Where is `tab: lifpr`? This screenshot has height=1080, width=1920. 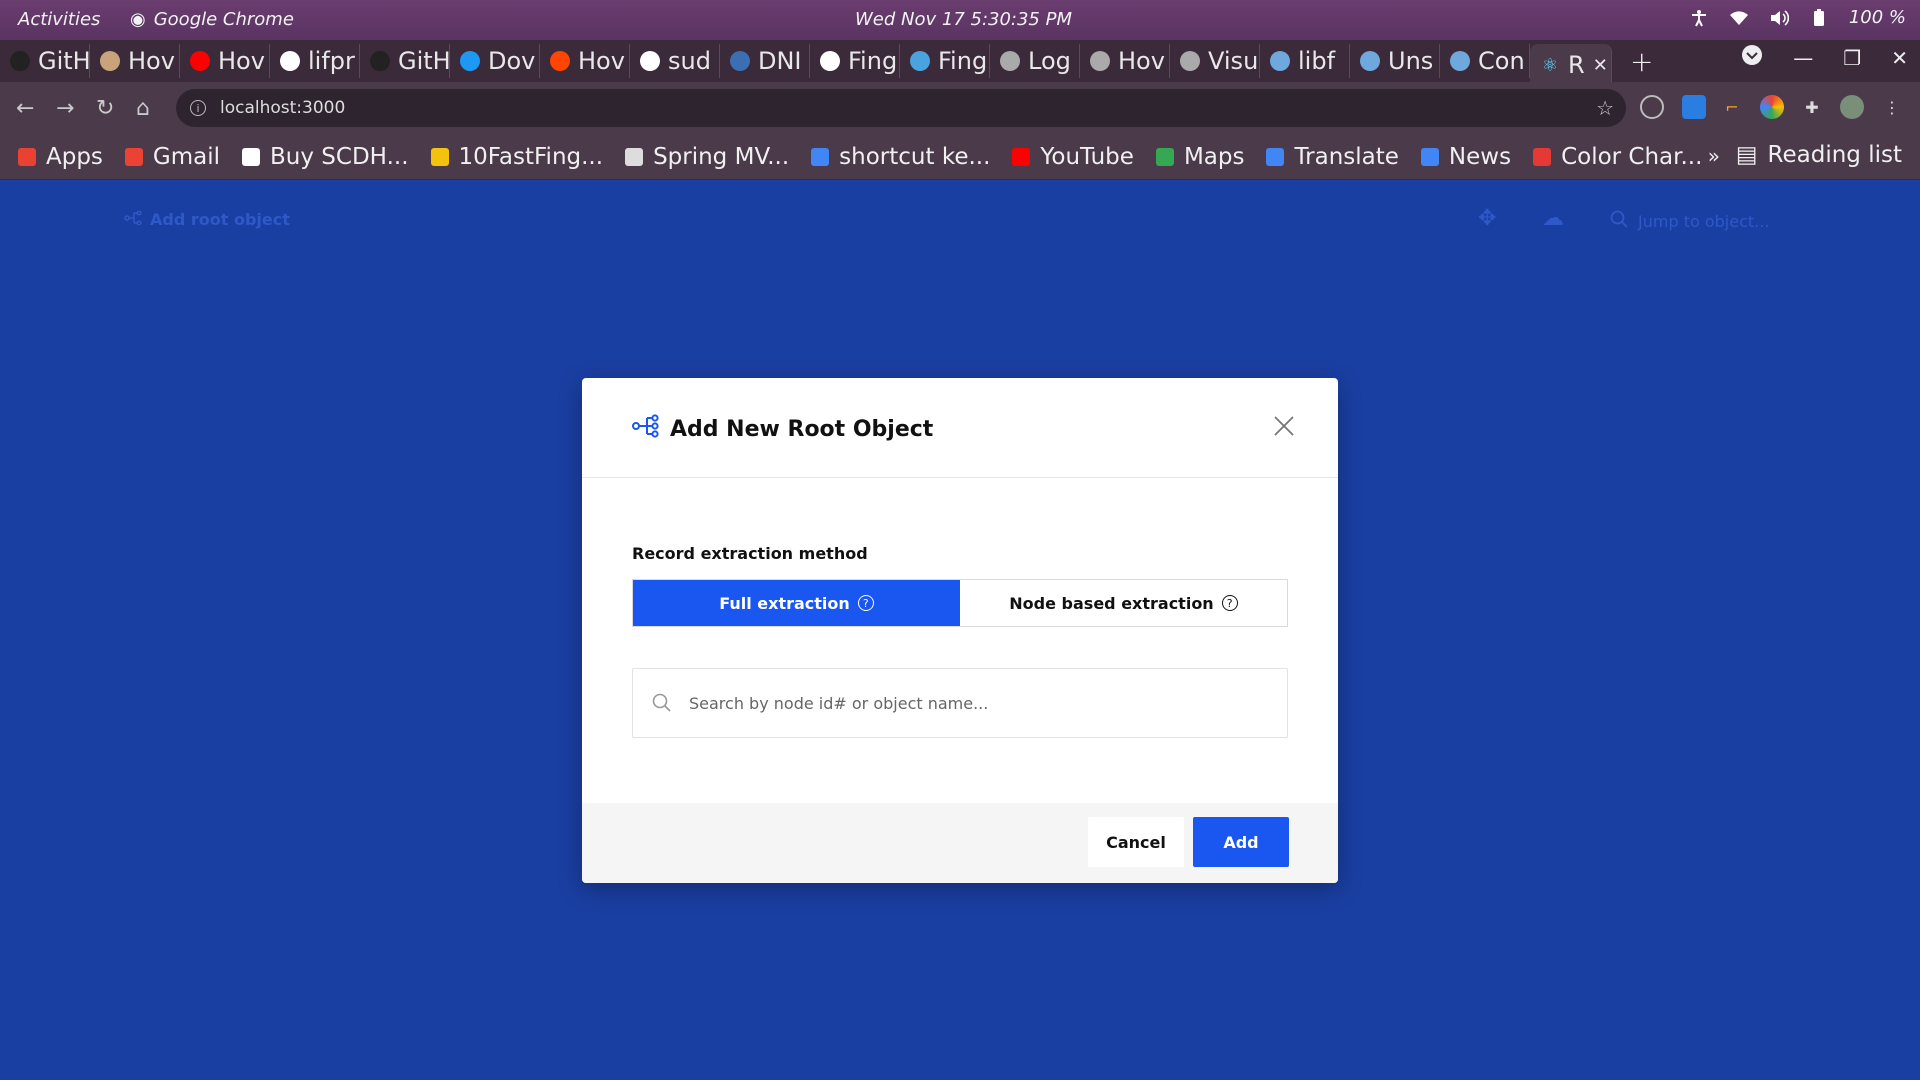
tab: lifpr is located at coordinates (315, 61).